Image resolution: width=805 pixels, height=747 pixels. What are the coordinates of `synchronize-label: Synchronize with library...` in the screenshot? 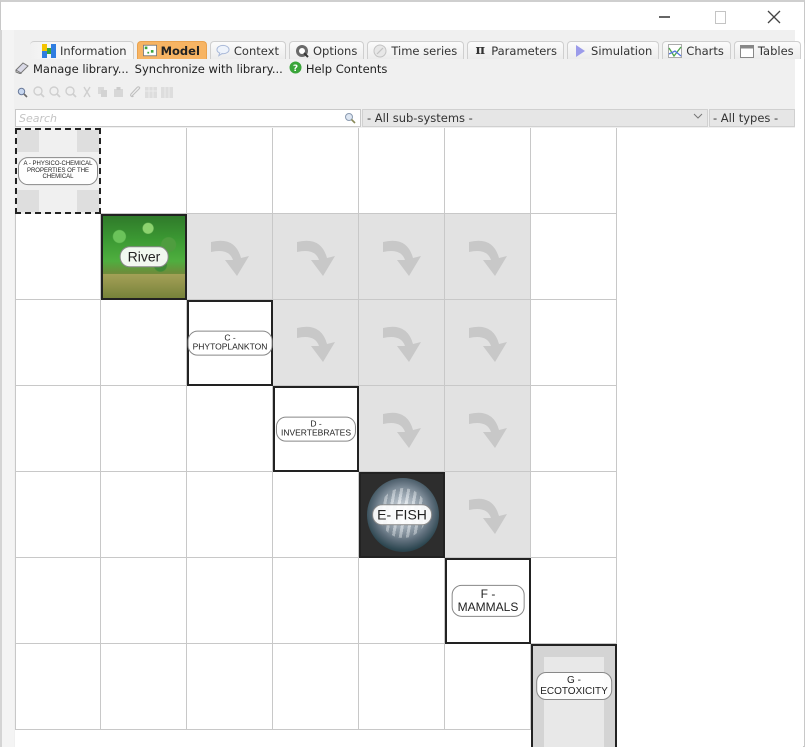 It's located at (208, 69).